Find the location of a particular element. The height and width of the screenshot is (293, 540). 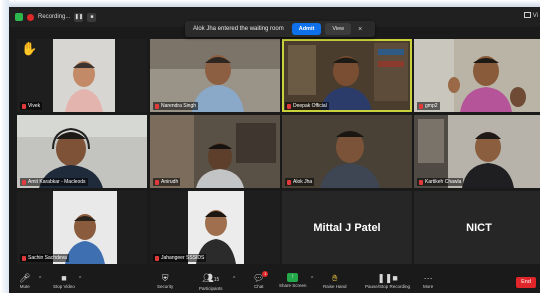

participant-name-text: Jahangeer SSSIDS is located at coordinates (183, 258).